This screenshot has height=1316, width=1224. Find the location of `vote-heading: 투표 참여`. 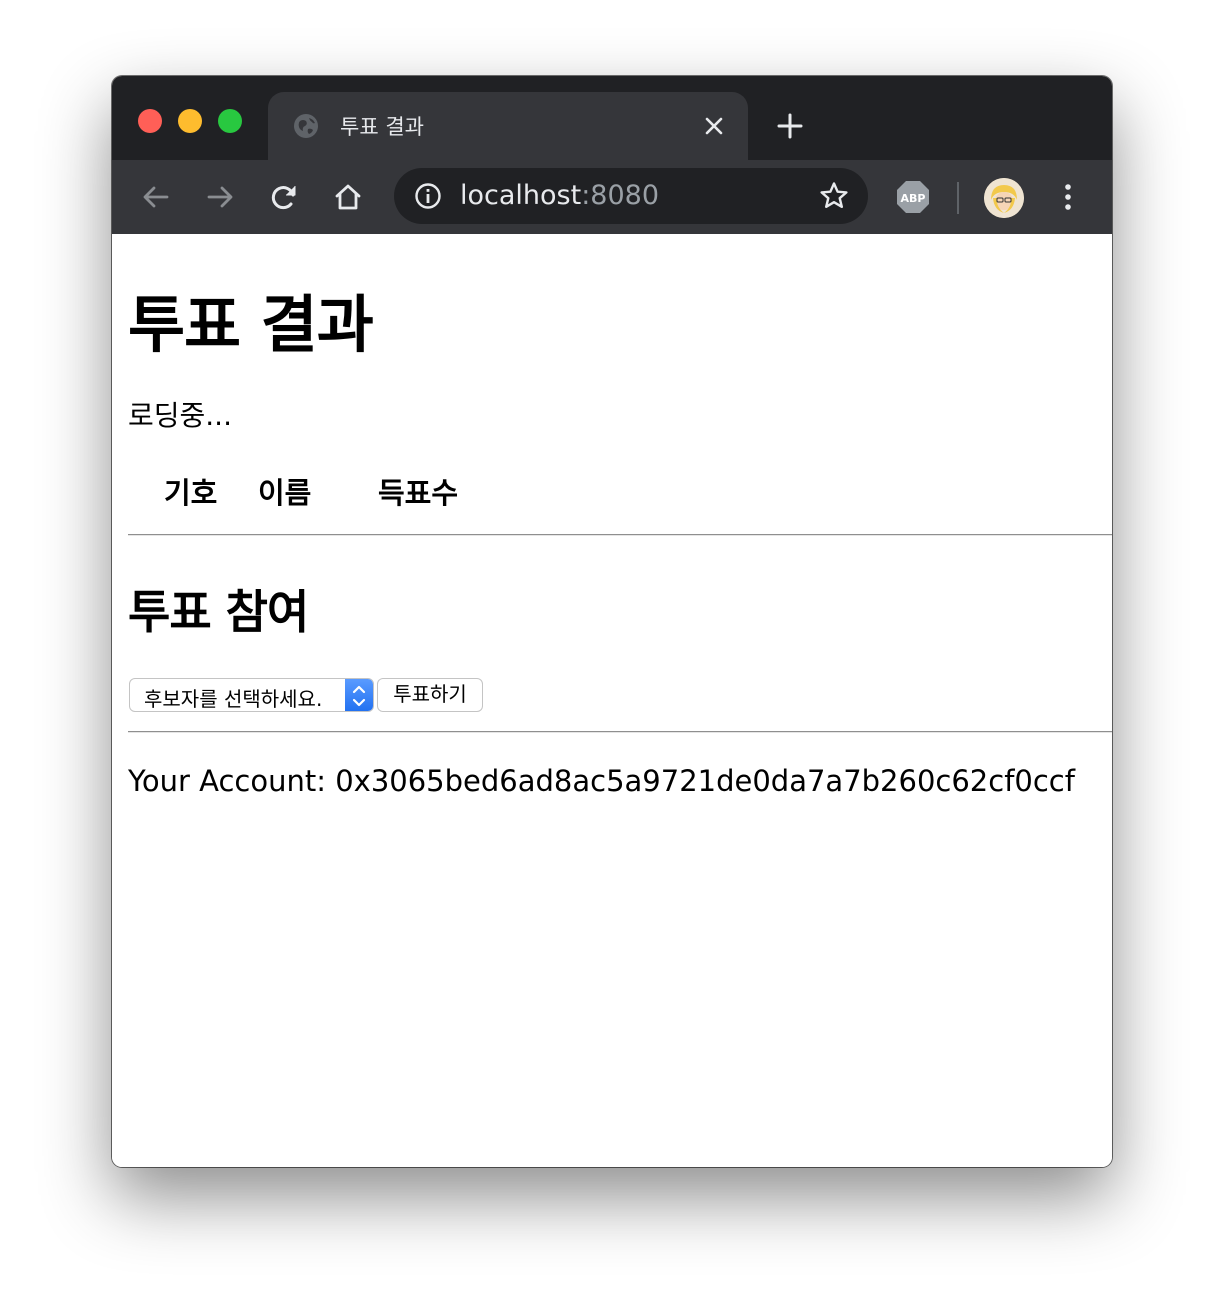

vote-heading: 투표 참여 is located at coordinates (218, 612).